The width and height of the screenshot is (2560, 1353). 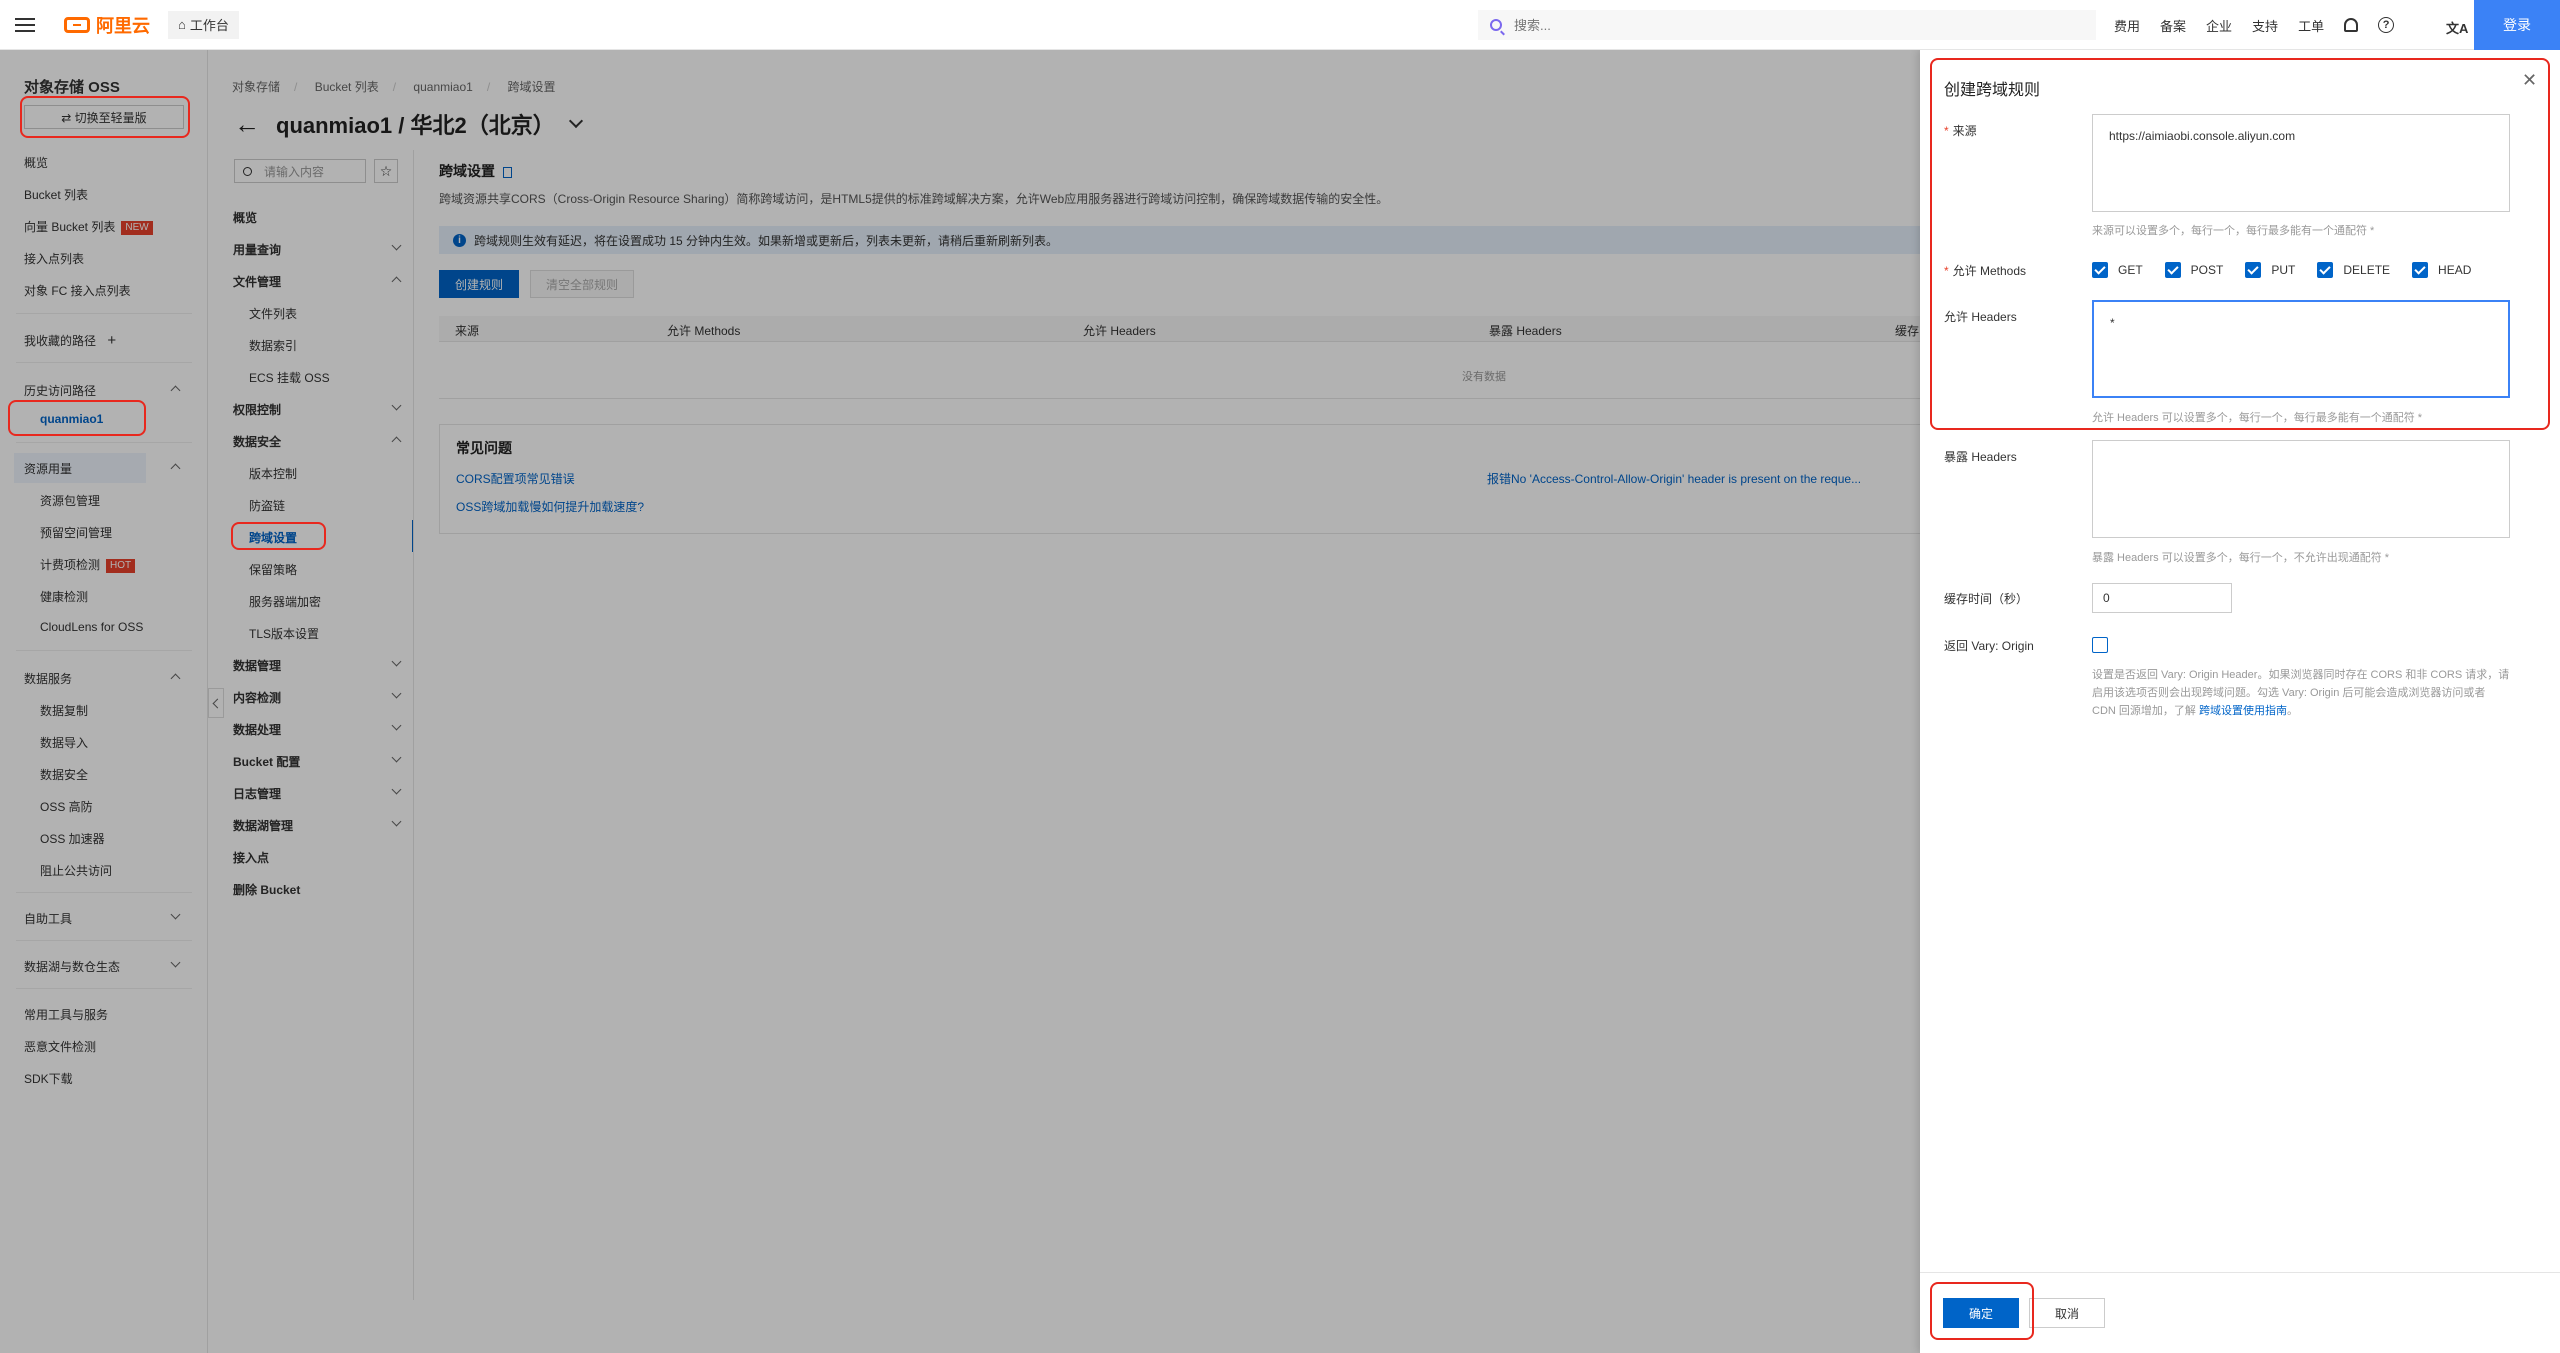 What do you see at coordinates (1992, 90) in the screenshot?
I see `drawer-title: 创建跨域规则` at bounding box center [1992, 90].